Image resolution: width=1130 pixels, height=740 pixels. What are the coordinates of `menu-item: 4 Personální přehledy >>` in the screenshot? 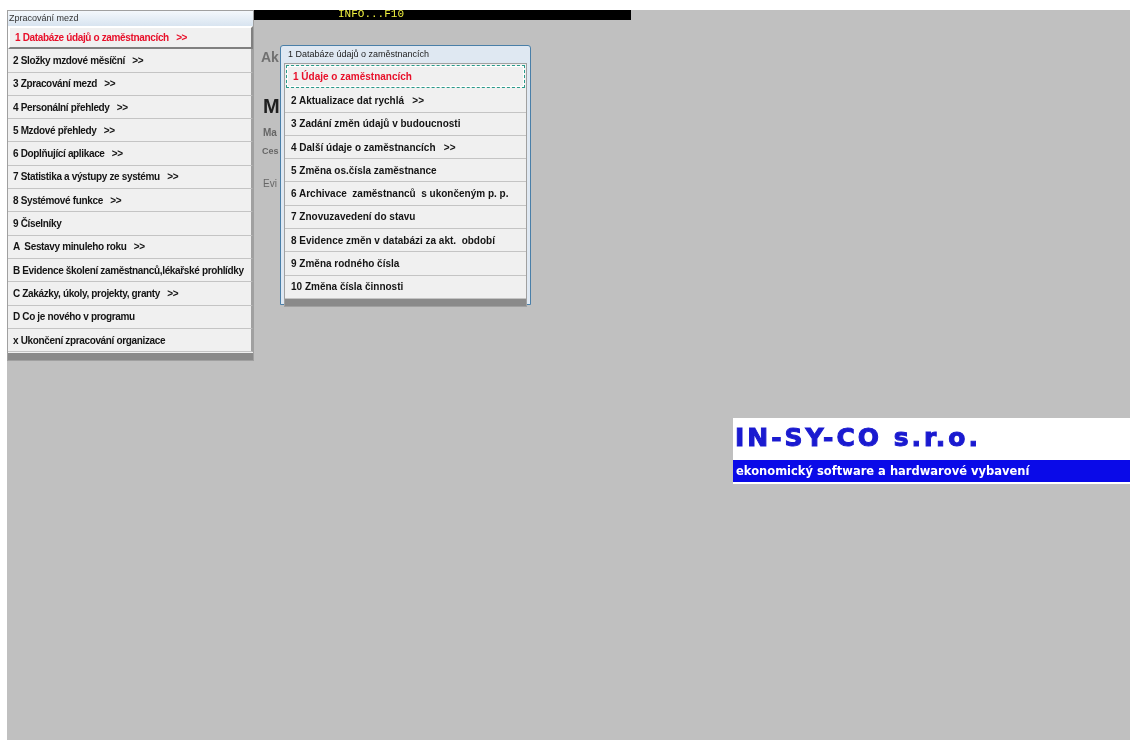 It's located at (130, 107).